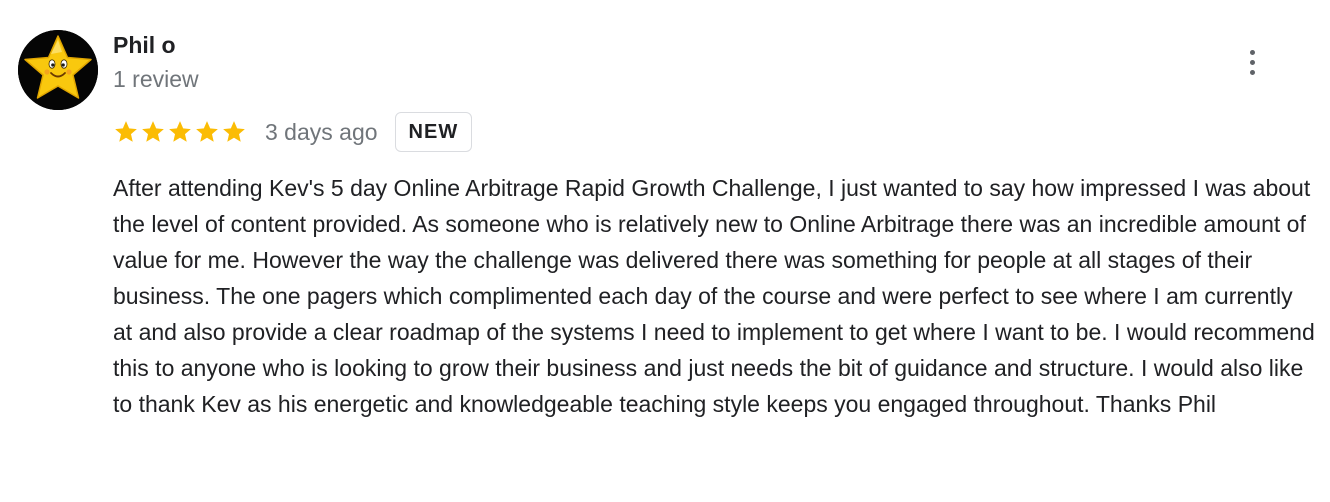  I want to click on star-rating, so click(180, 132).